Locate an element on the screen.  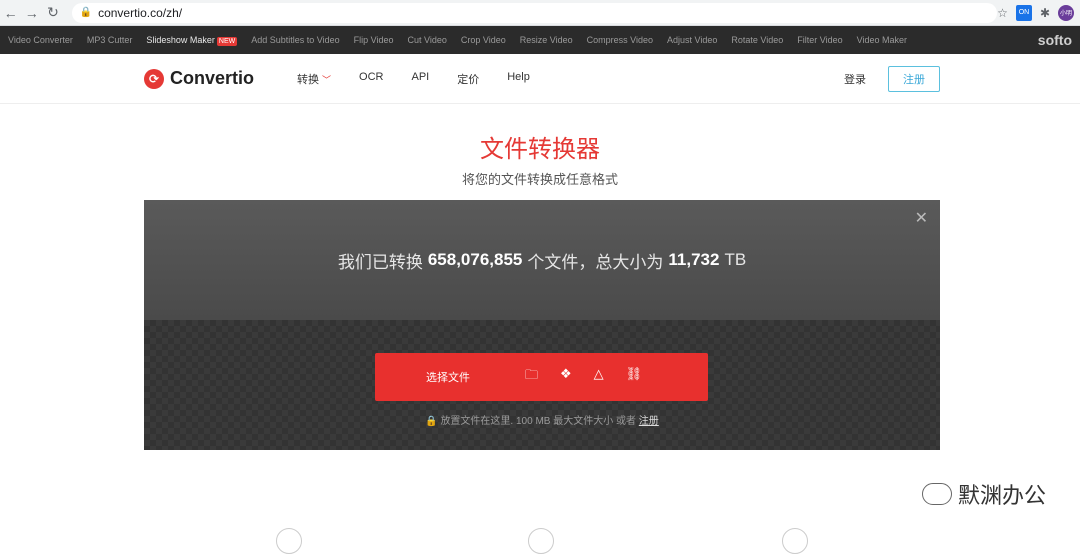
softo-logo: softo is located at coordinates (1055, 40).